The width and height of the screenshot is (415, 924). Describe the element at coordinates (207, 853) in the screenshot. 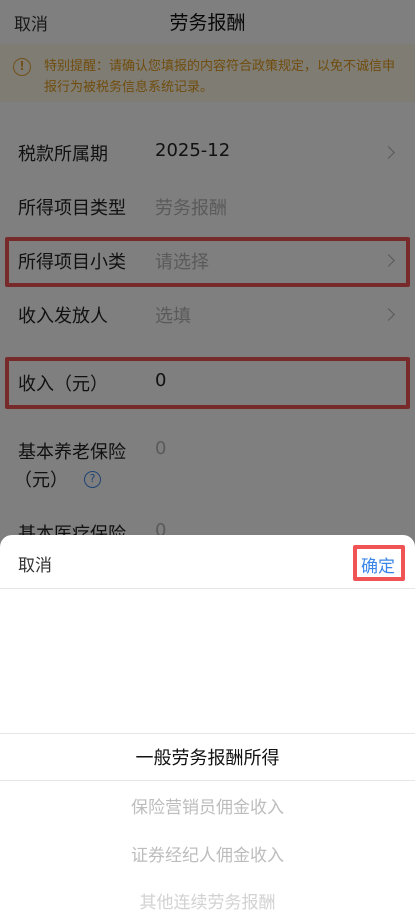

I see `picker-option: 证券经纪人佣金收入` at that location.